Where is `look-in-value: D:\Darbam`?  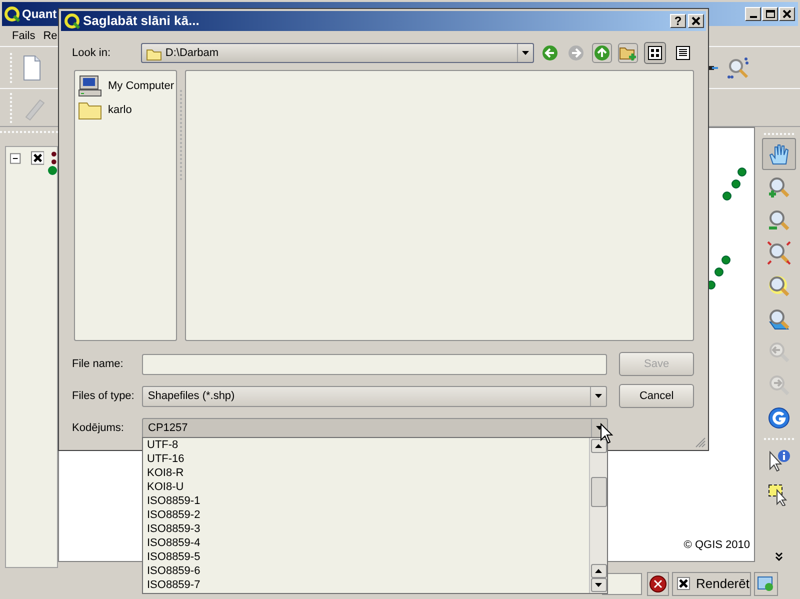
look-in-value: D:\Darbam is located at coordinates (192, 53).